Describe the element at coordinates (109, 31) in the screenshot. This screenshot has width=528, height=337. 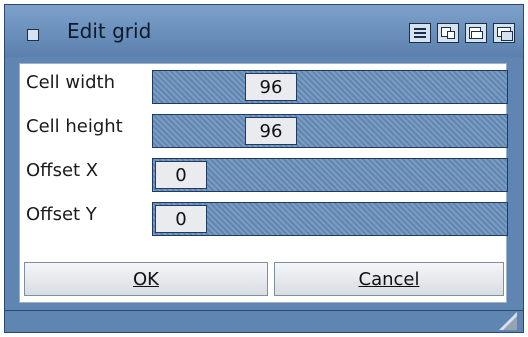
I see `window-title: Edit grid` at that location.